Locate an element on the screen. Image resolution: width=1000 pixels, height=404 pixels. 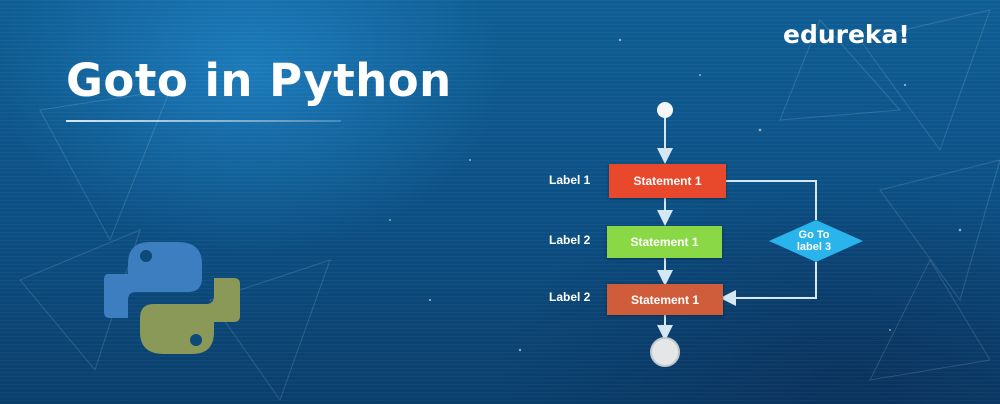
goto-decision-label: Go To label 3 is located at coordinates (814, 241).